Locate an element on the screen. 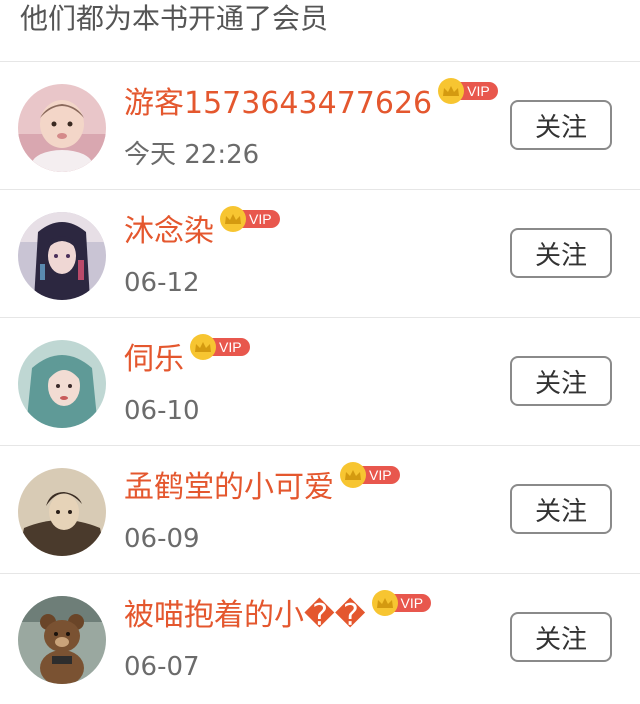 The height and width of the screenshot is (704, 640). member-name: 伺乐 is located at coordinates (154, 360).